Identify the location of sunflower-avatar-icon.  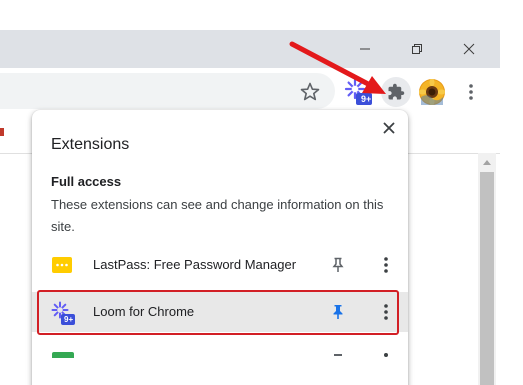
(432, 92).